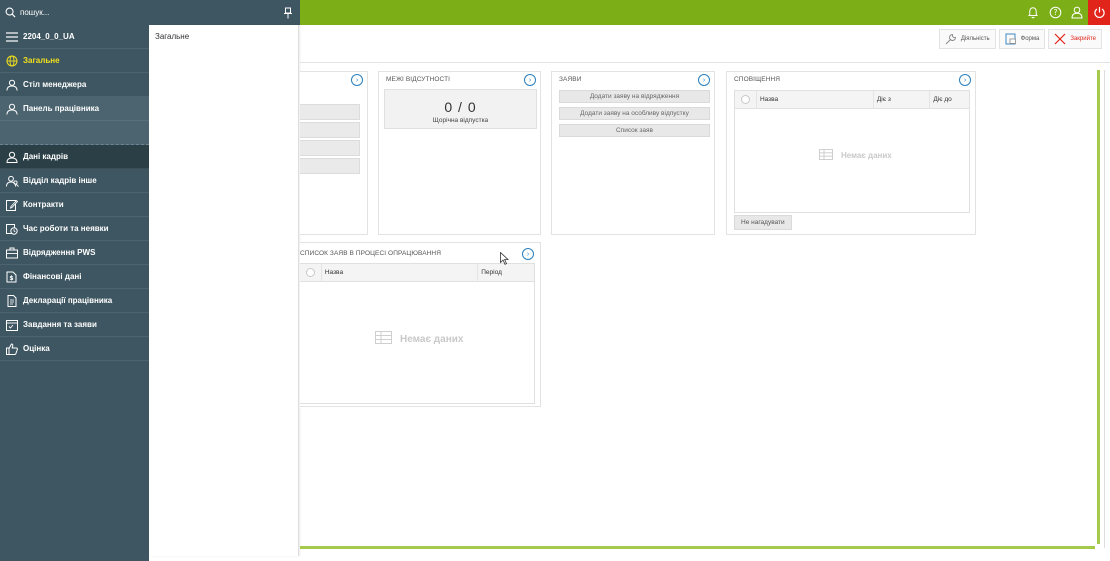 The height and width of the screenshot is (561, 1110). Describe the element at coordinates (418, 79) in the screenshot. I see `widget-title: МЕЖІ ВІДСУТНОСТІ` at that location.